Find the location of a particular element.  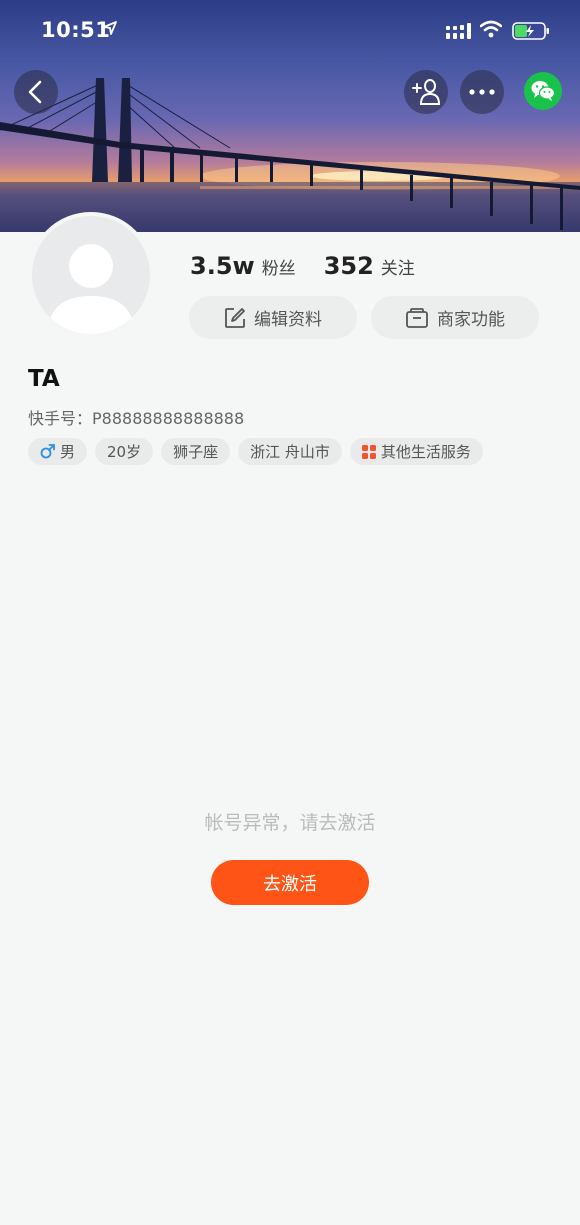

add-follow-button is located at coordinates (426, 92).